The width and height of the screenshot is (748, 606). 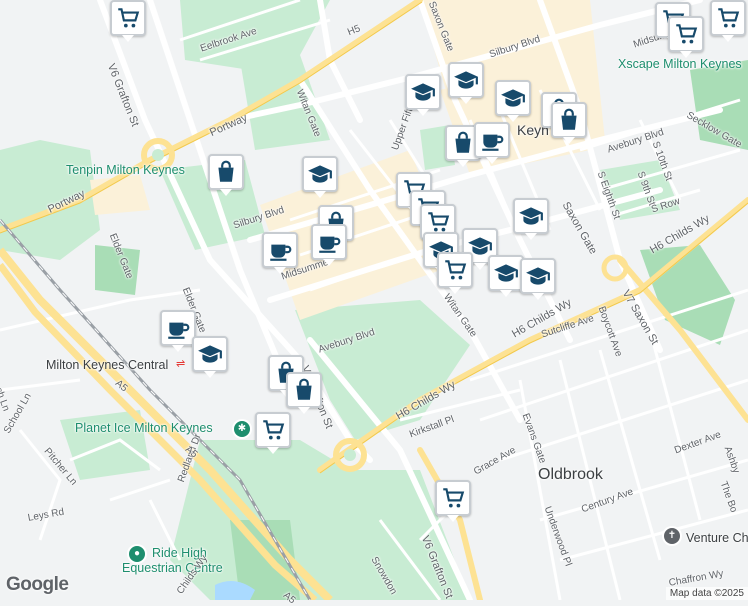 I want to click on map-attribution: Map data ©2025, so click(x=706, y=593).